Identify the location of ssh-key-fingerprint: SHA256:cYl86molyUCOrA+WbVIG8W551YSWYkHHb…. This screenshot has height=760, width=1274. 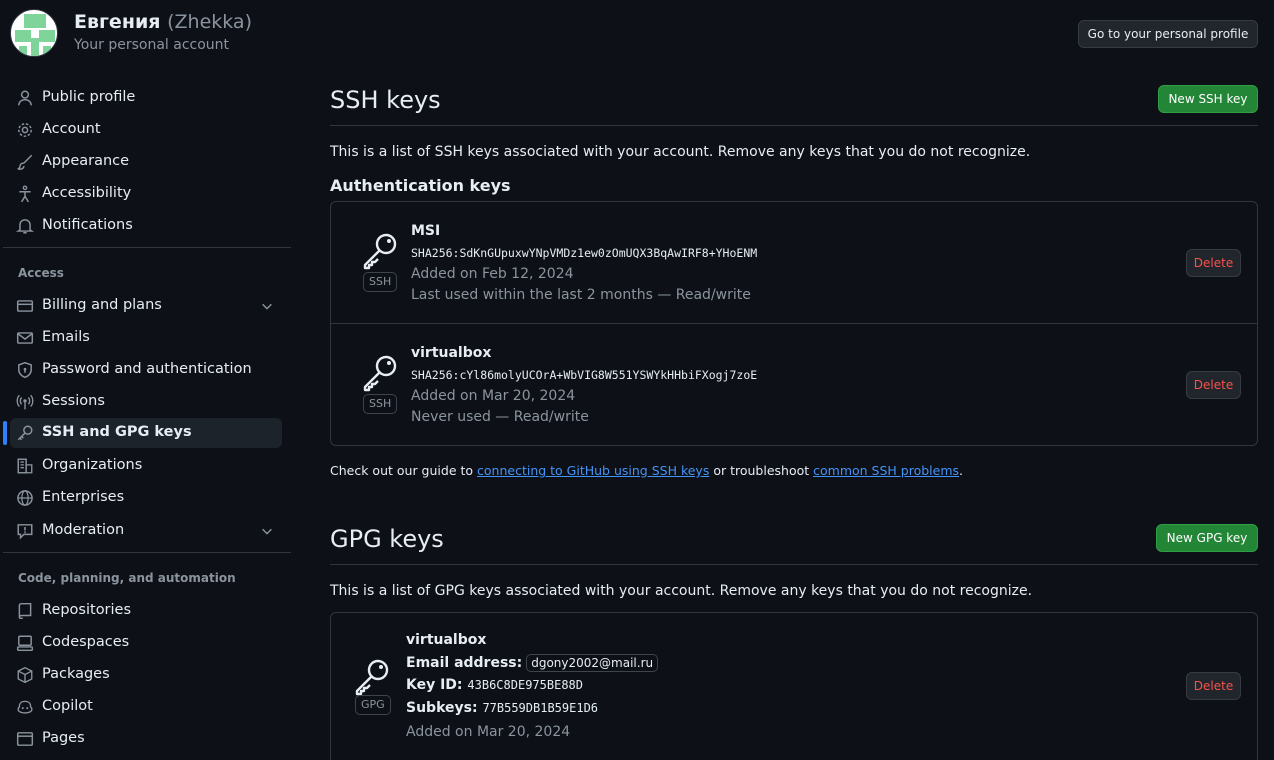
(584, 375).